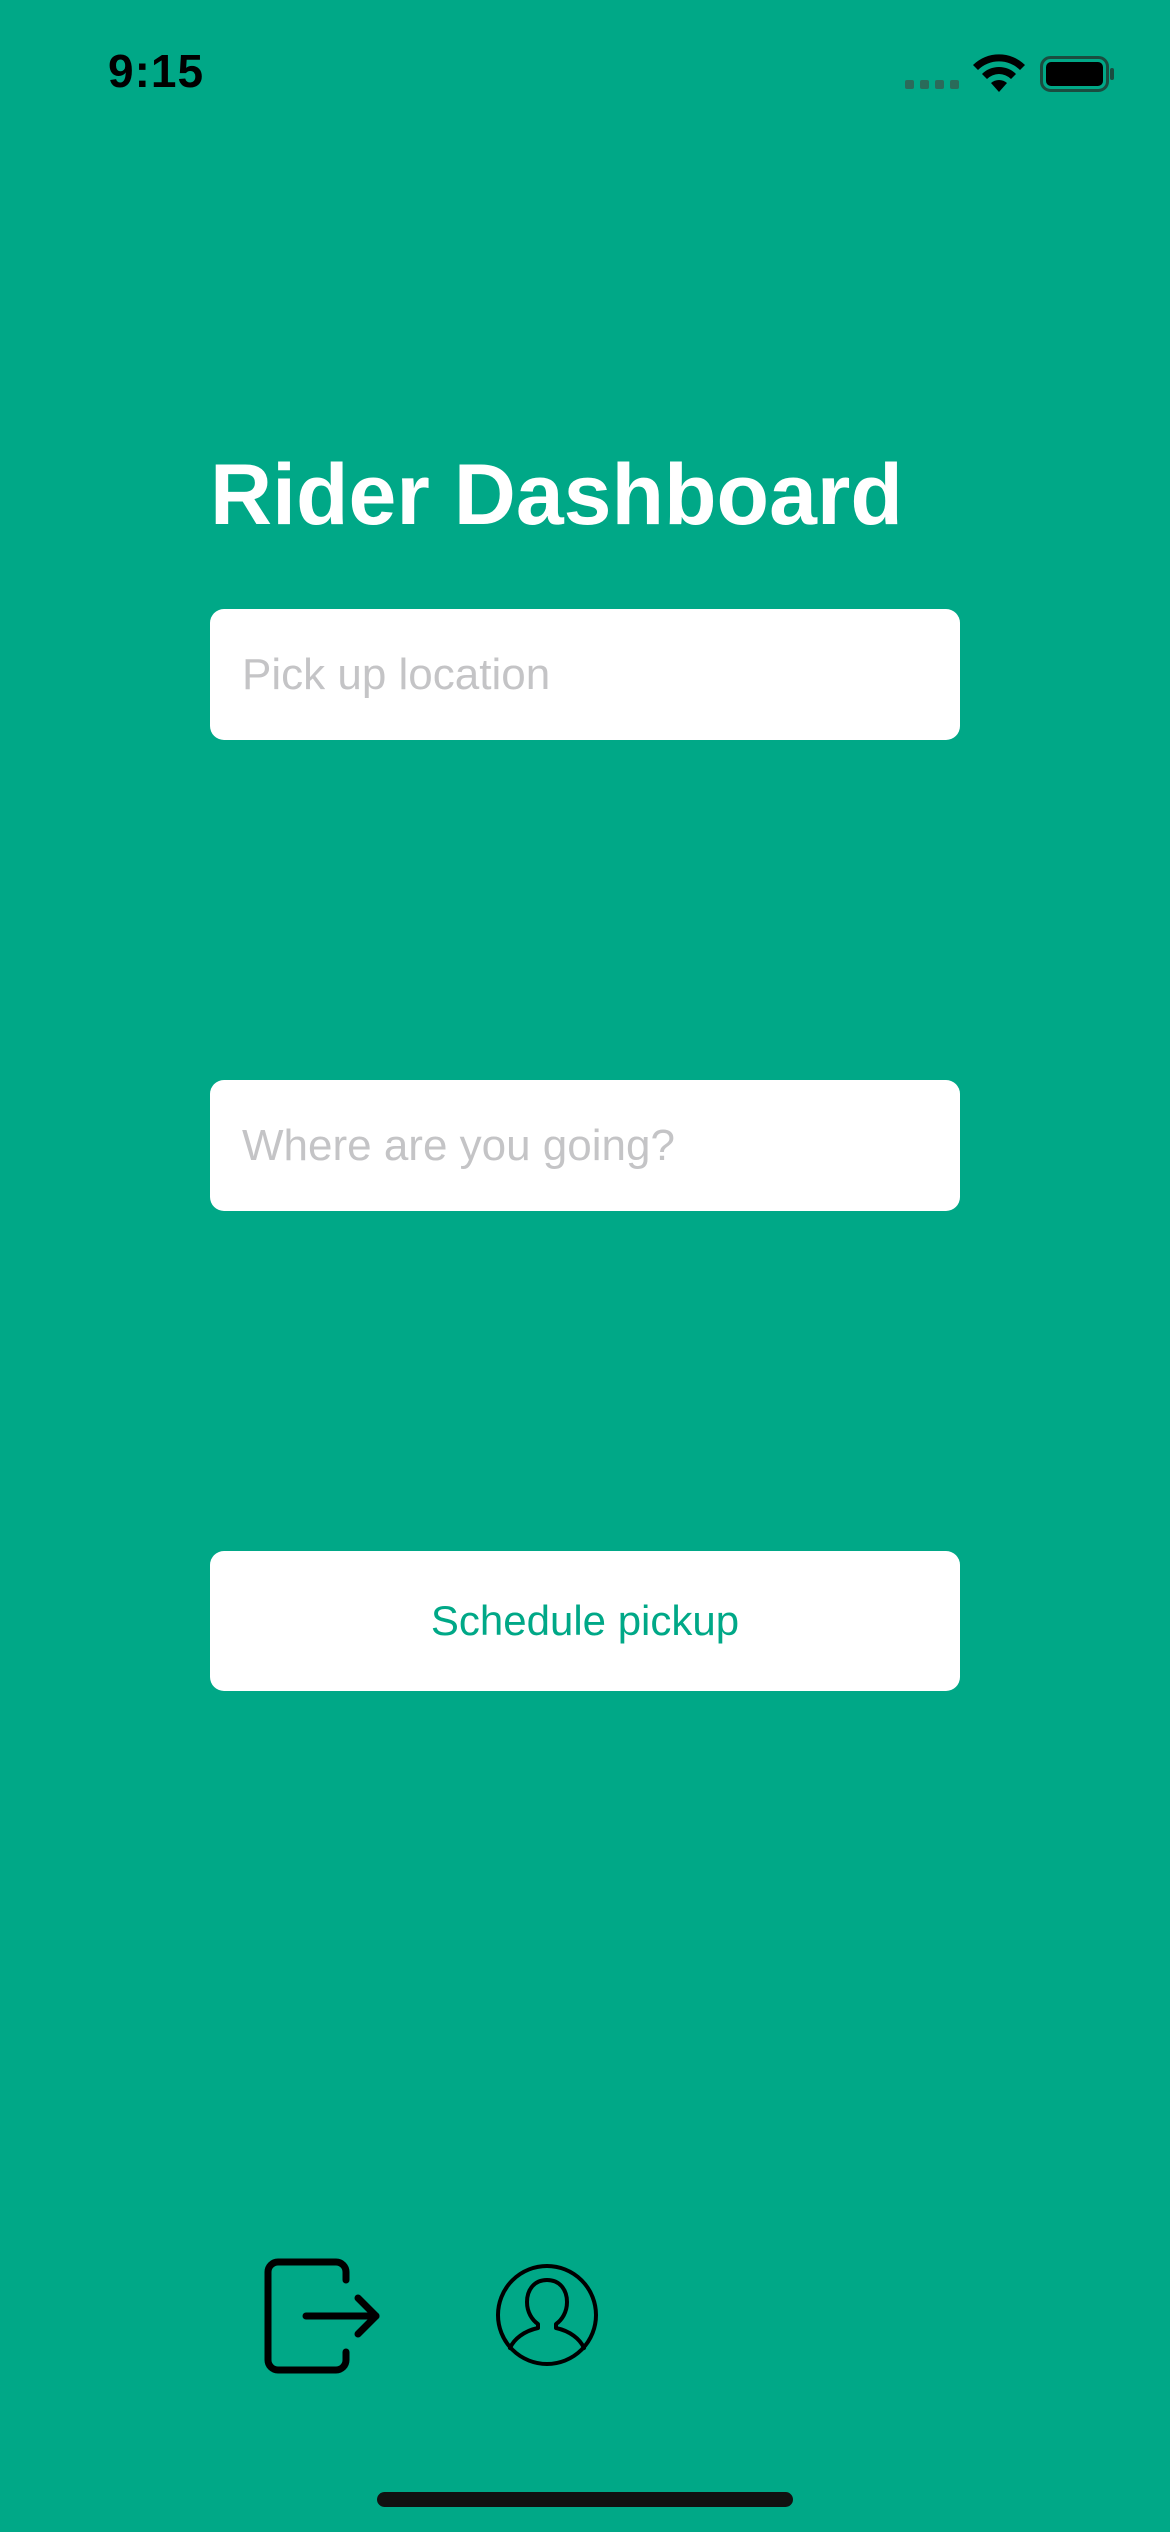 This screenshot has width=1170, height=2532. I want to click on battery-icon, so click(1077, 74).